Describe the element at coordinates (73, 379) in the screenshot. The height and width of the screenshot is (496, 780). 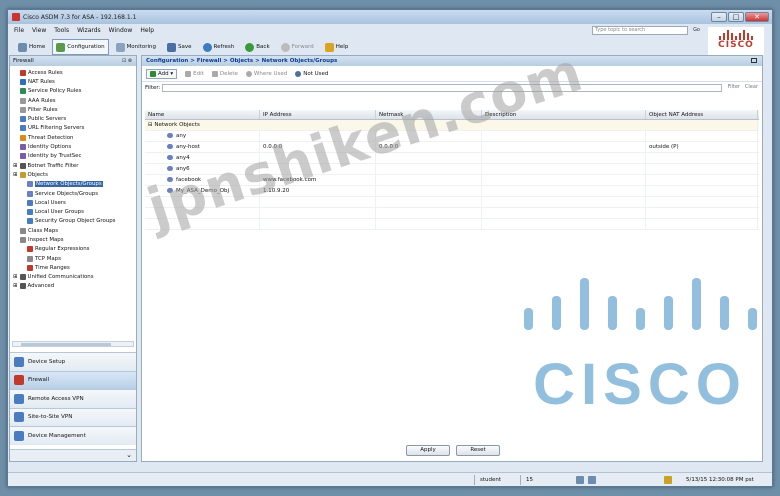
I see `nav-button: Firewall` at that location.